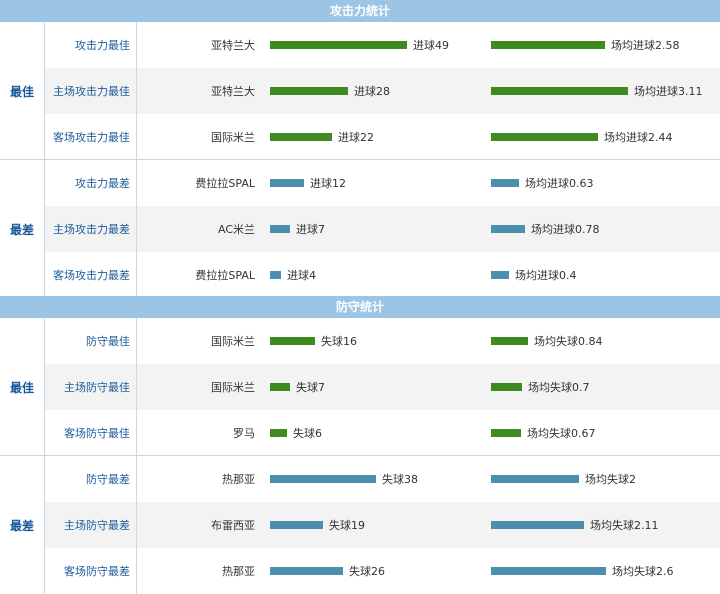  Describe the element at coordinates (97, 387) in the screenshot. I see `row-label: 主场防守最佳` at that location.